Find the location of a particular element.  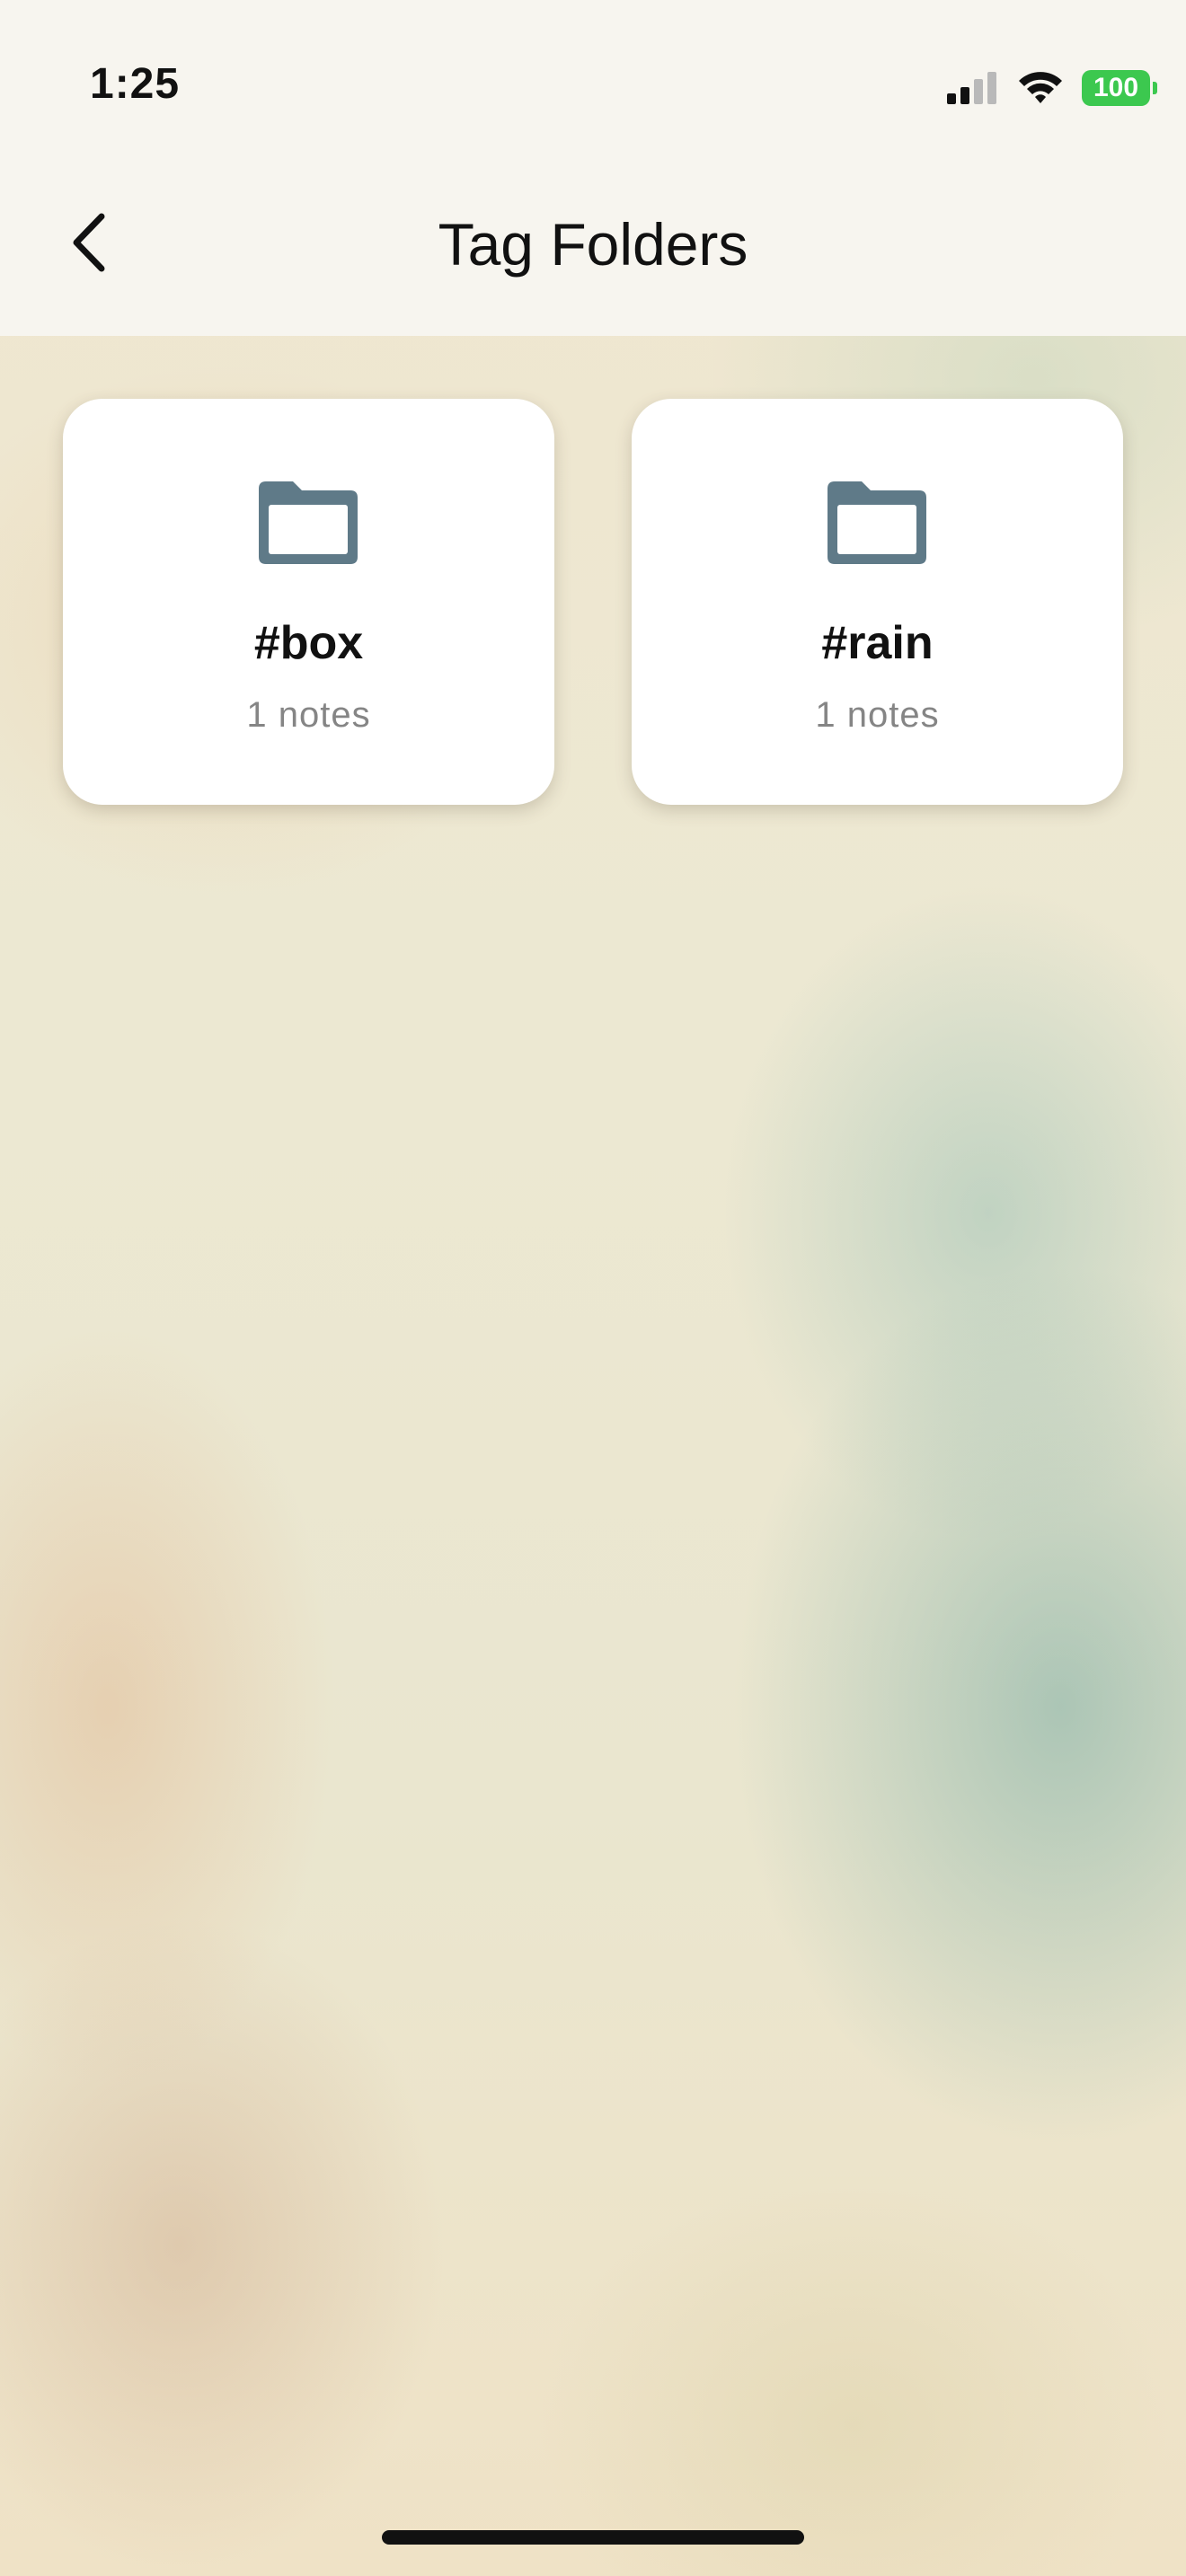

folder-card-rain: #rain 1 notes is located at coordinates (877, 602).